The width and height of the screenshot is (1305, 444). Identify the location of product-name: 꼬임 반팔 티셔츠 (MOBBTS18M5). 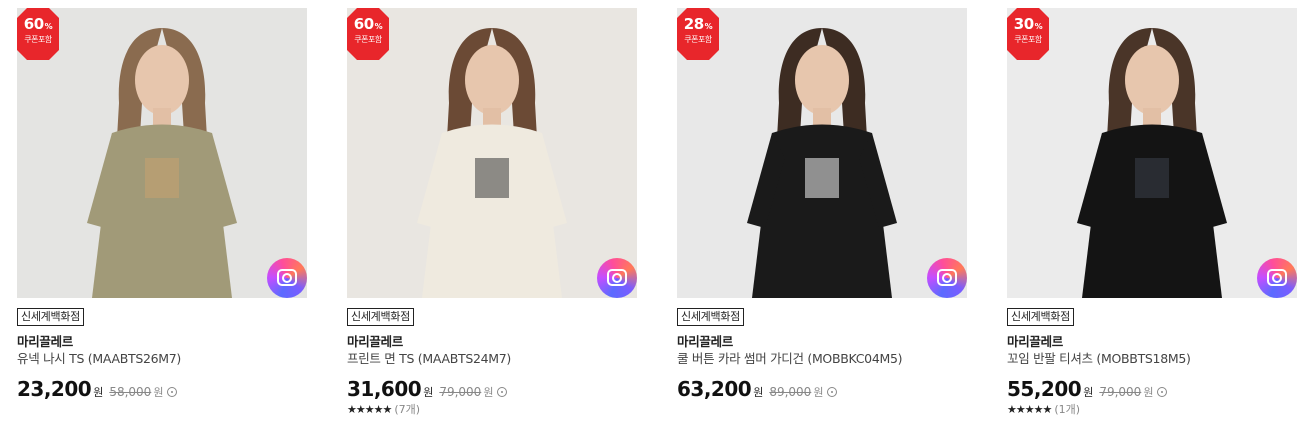
(1152, 359).